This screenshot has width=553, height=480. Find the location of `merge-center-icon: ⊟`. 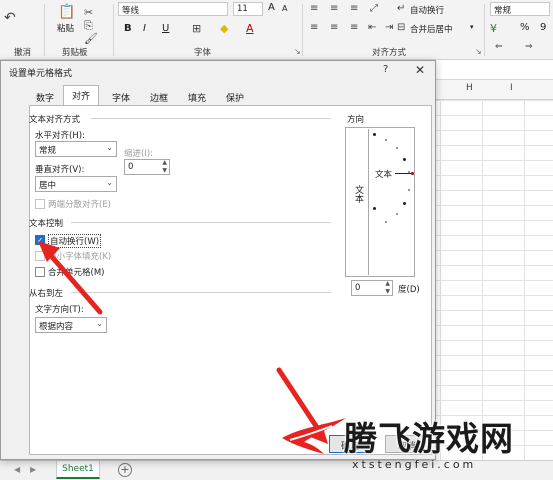

merge-center-icon: ⊟ is located at coordinates (401, 27).